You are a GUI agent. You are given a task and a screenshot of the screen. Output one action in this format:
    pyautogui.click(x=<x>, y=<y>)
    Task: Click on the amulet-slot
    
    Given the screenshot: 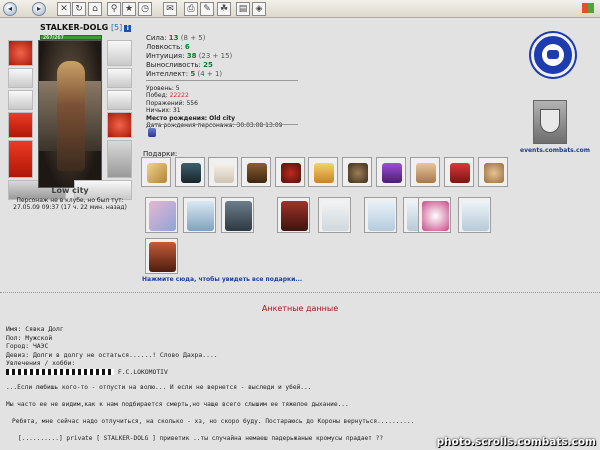 What is the action you would take?
    pyautogui.click(x=20, y=100)
    